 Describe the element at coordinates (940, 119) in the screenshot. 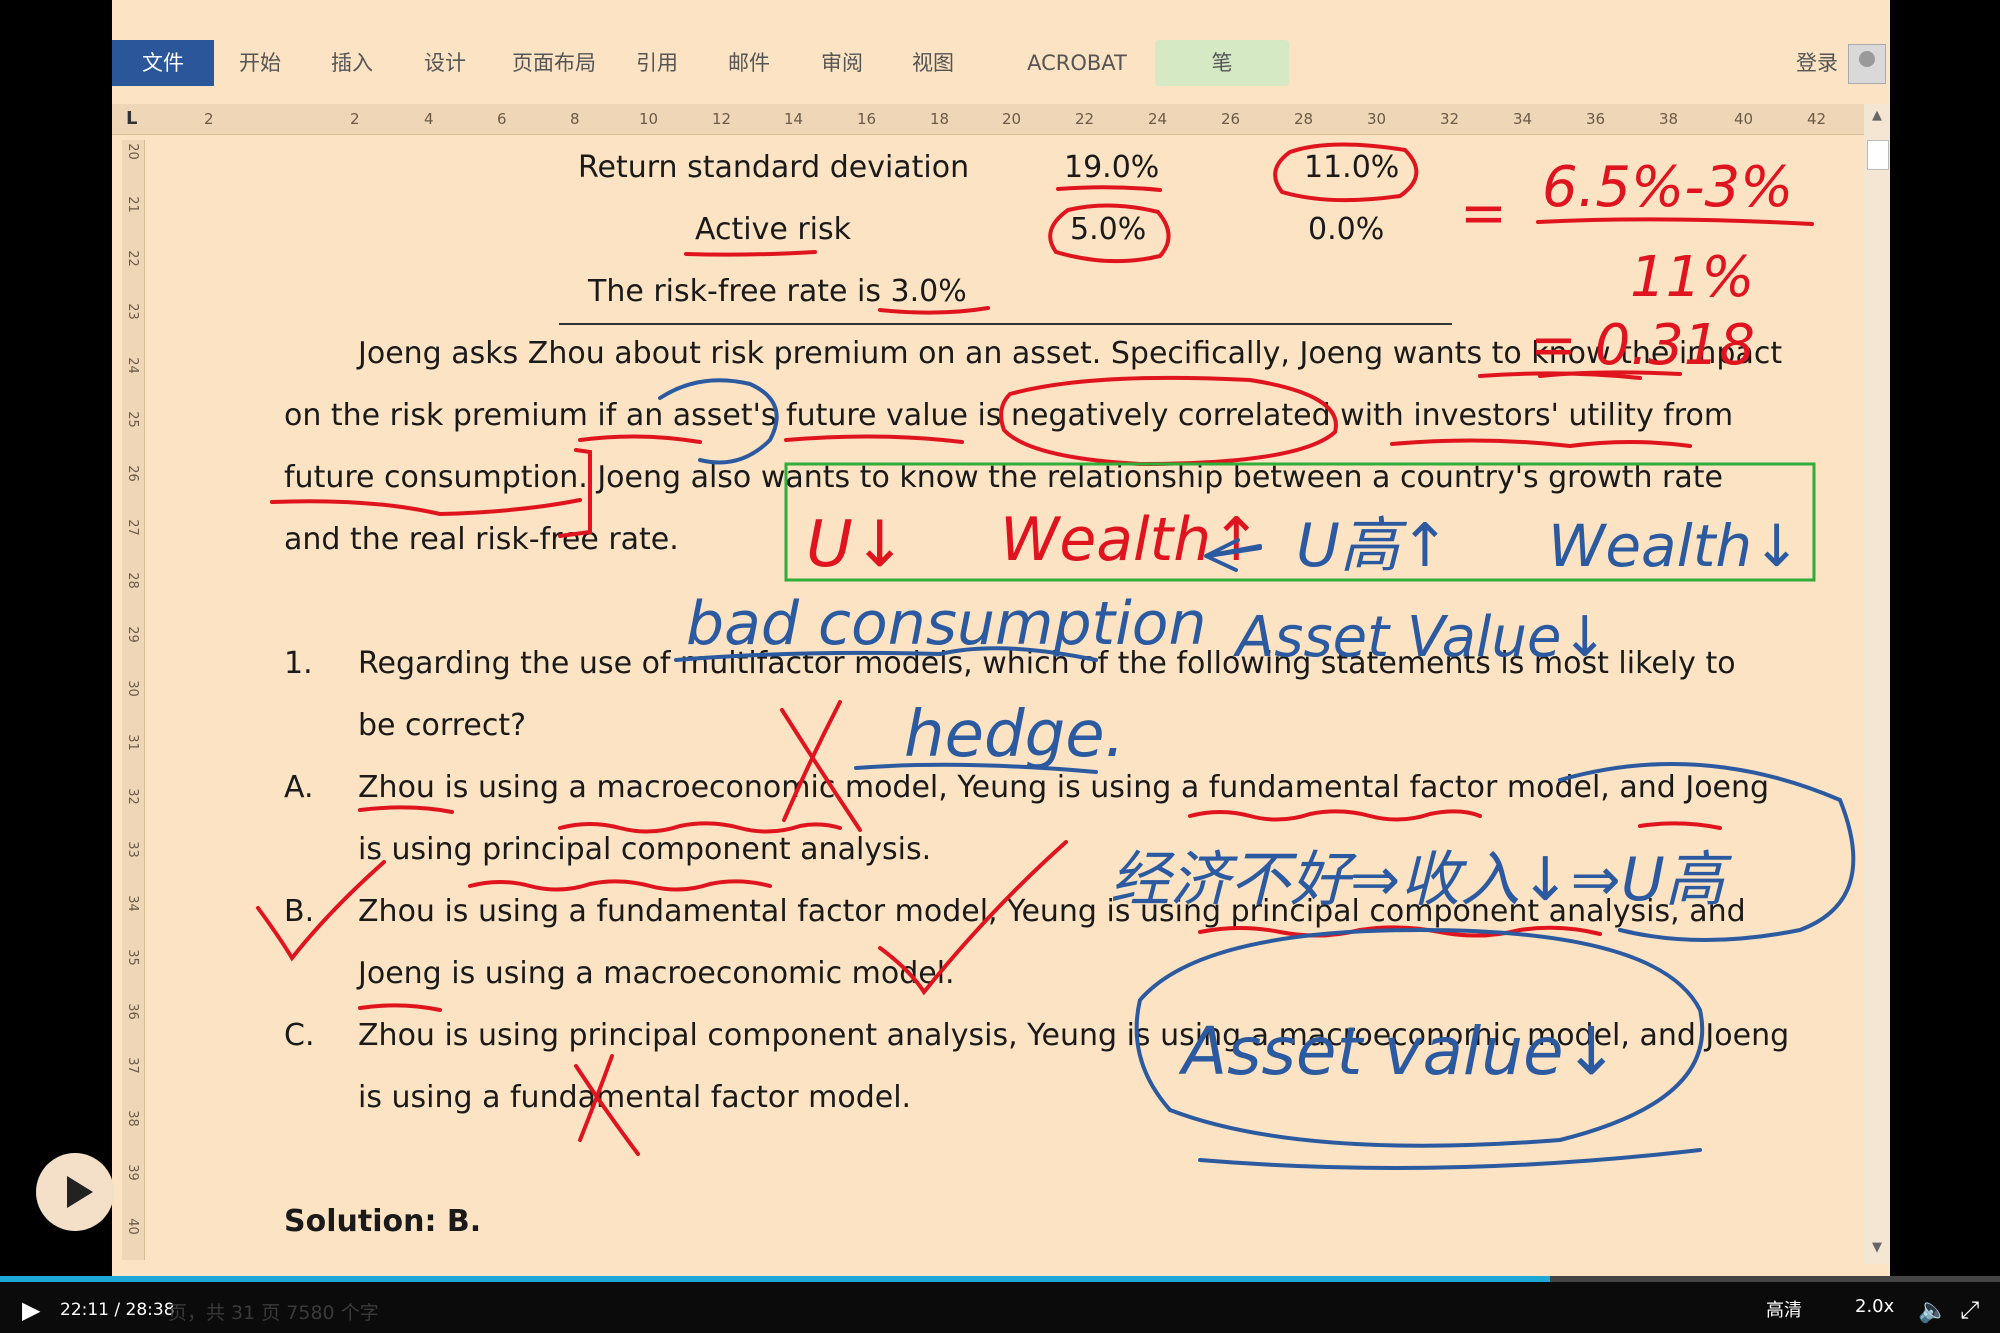

I see `ruler-tick: 18` at that location.